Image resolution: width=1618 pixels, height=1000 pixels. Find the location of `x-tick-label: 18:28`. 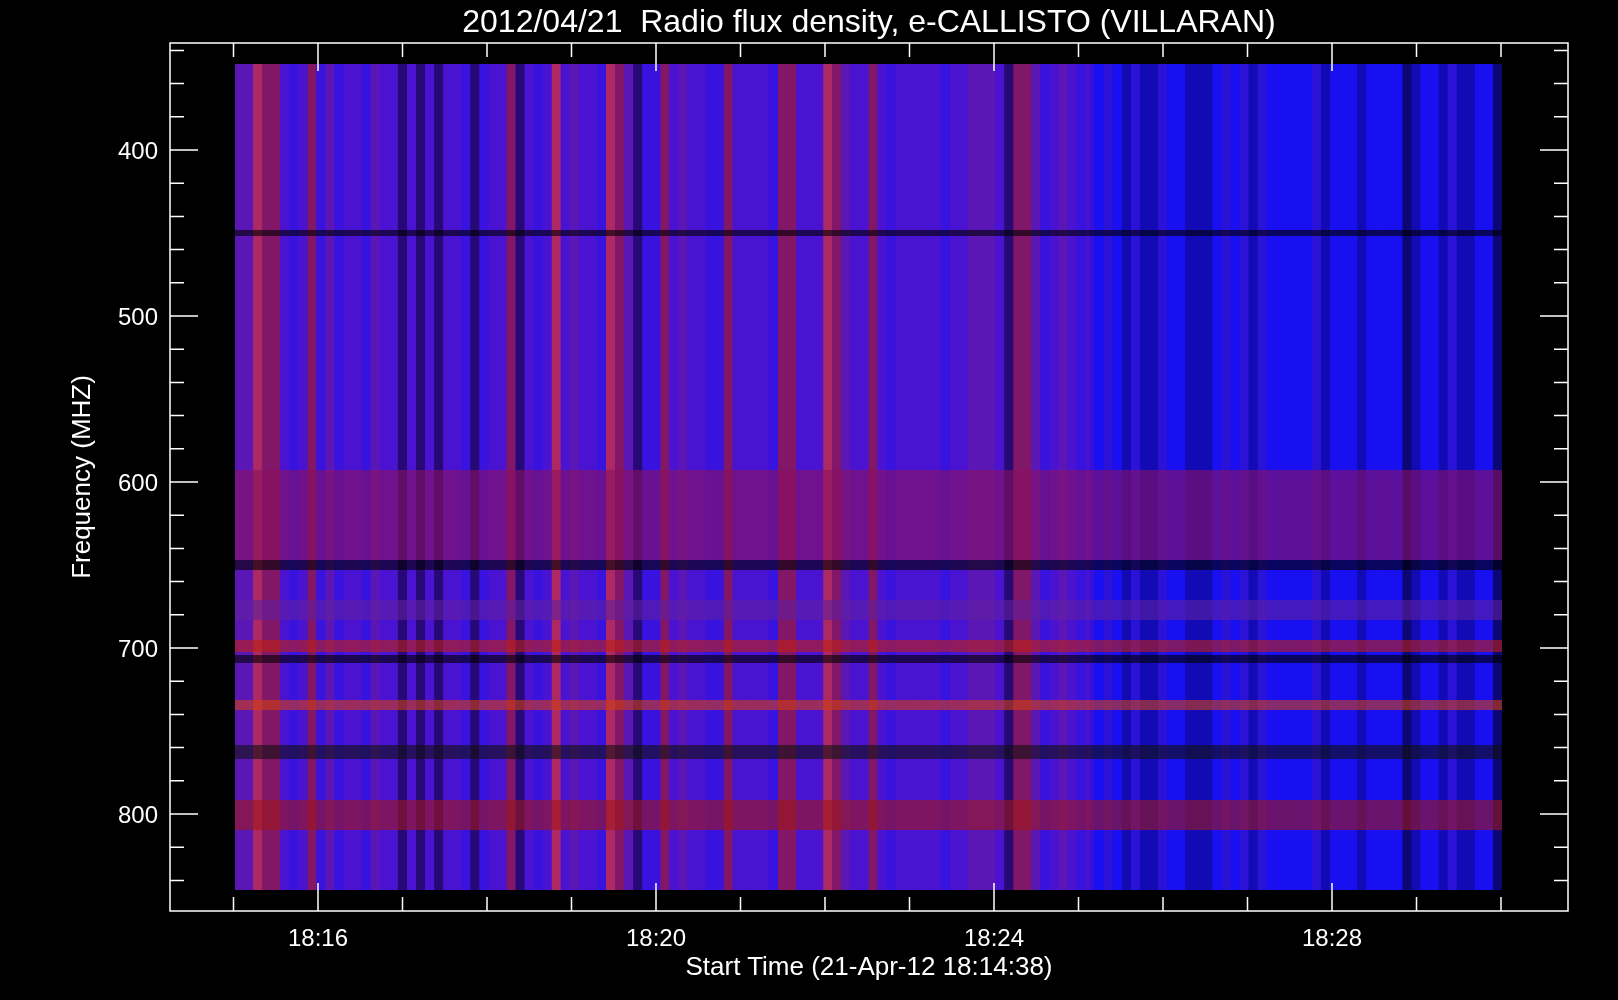

x-tick-label: 18:28 is located at coordinates (1332, 937).